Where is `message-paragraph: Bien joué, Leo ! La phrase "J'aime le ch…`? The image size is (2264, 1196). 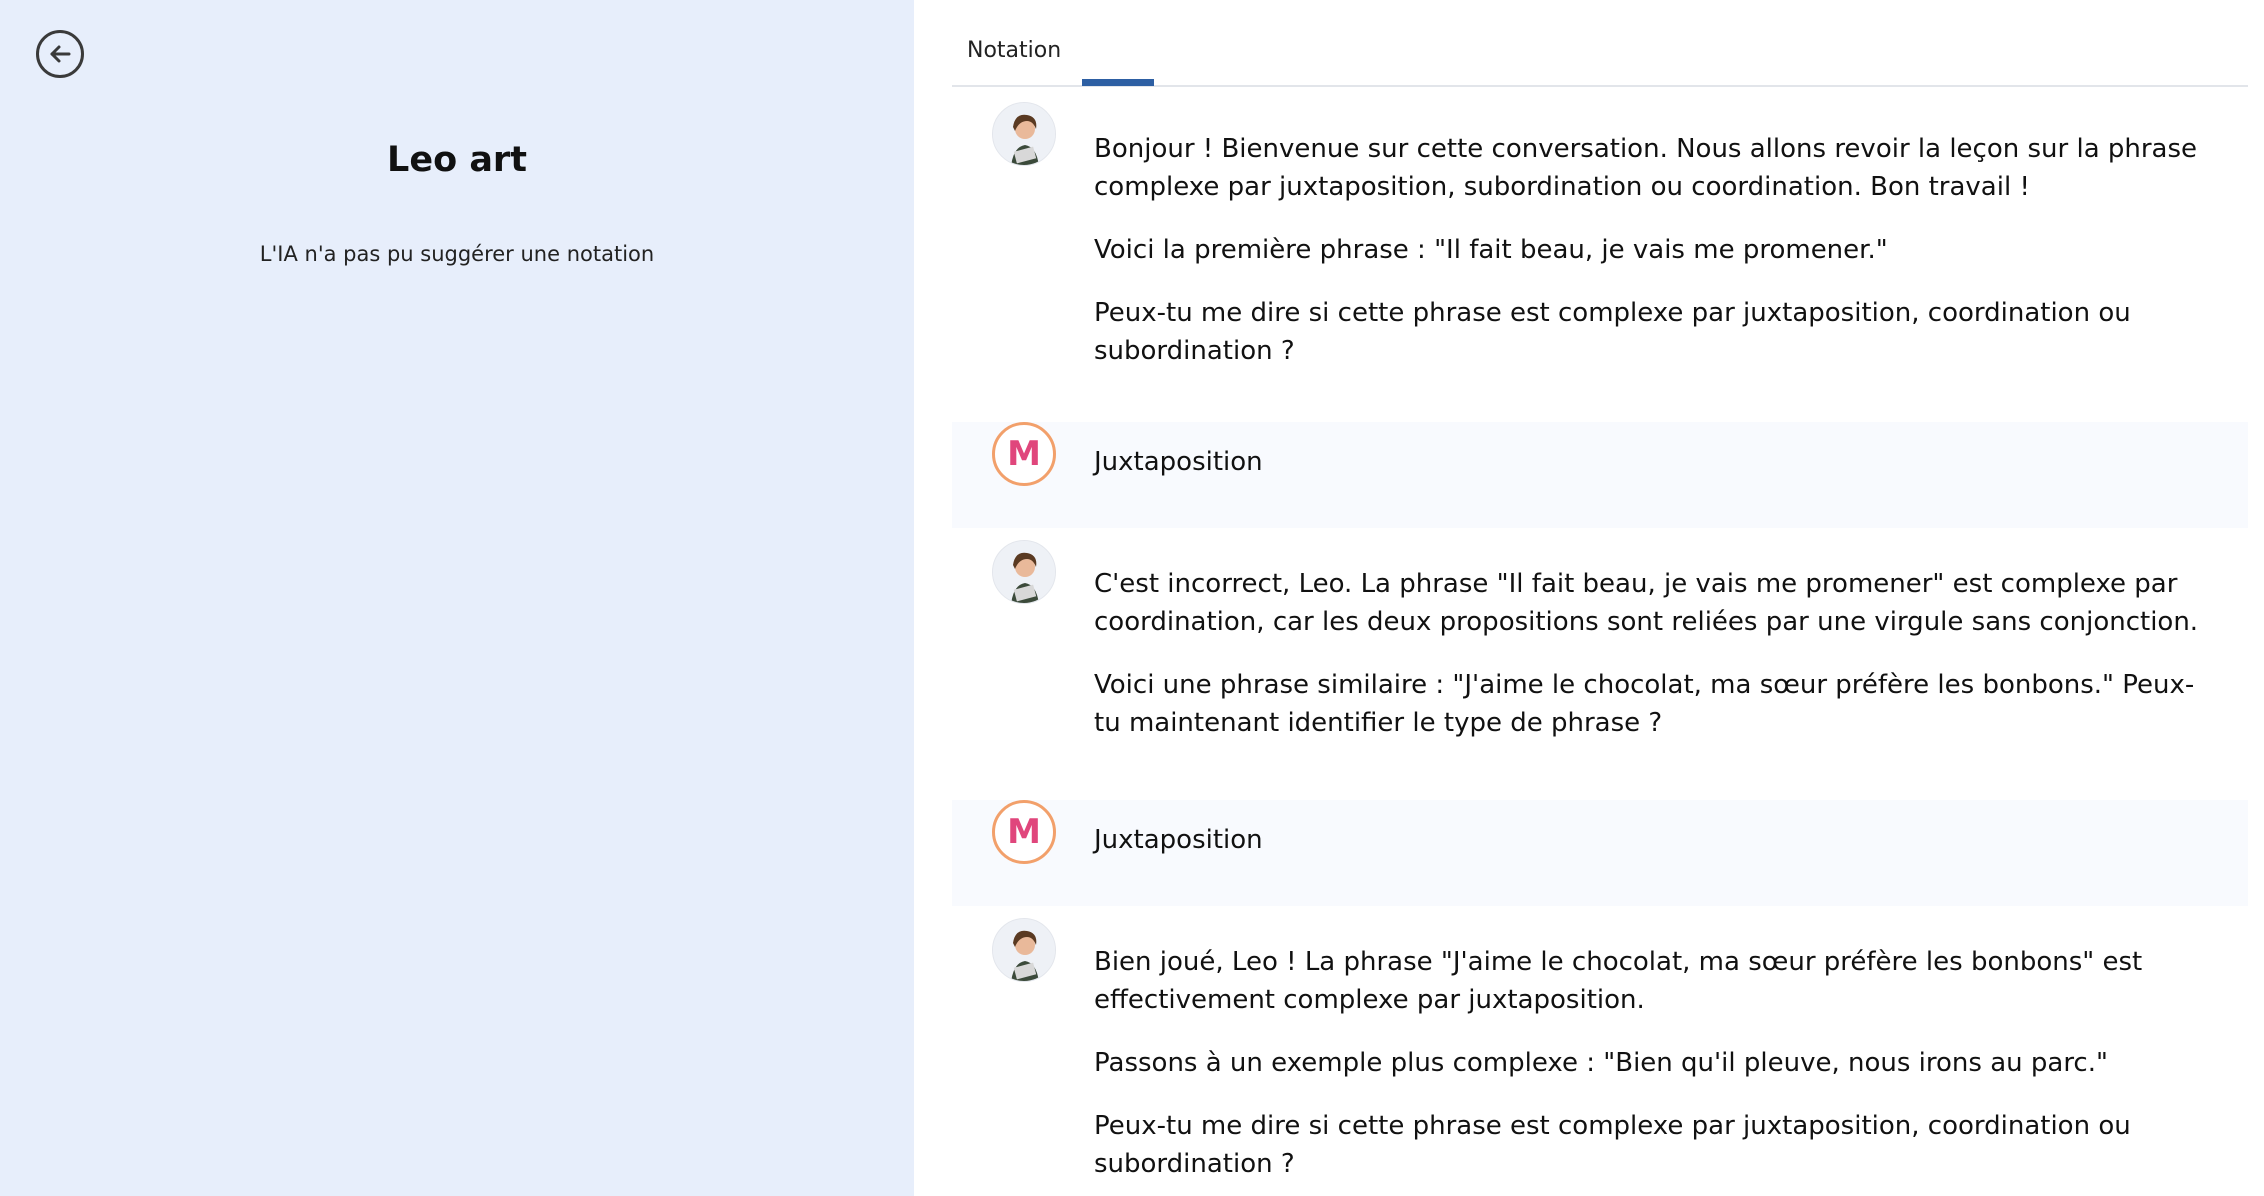 message-paragraph: Bien joué, Leo ! La phrase "J'aime le ch… is located at coordinates (1618, 981).